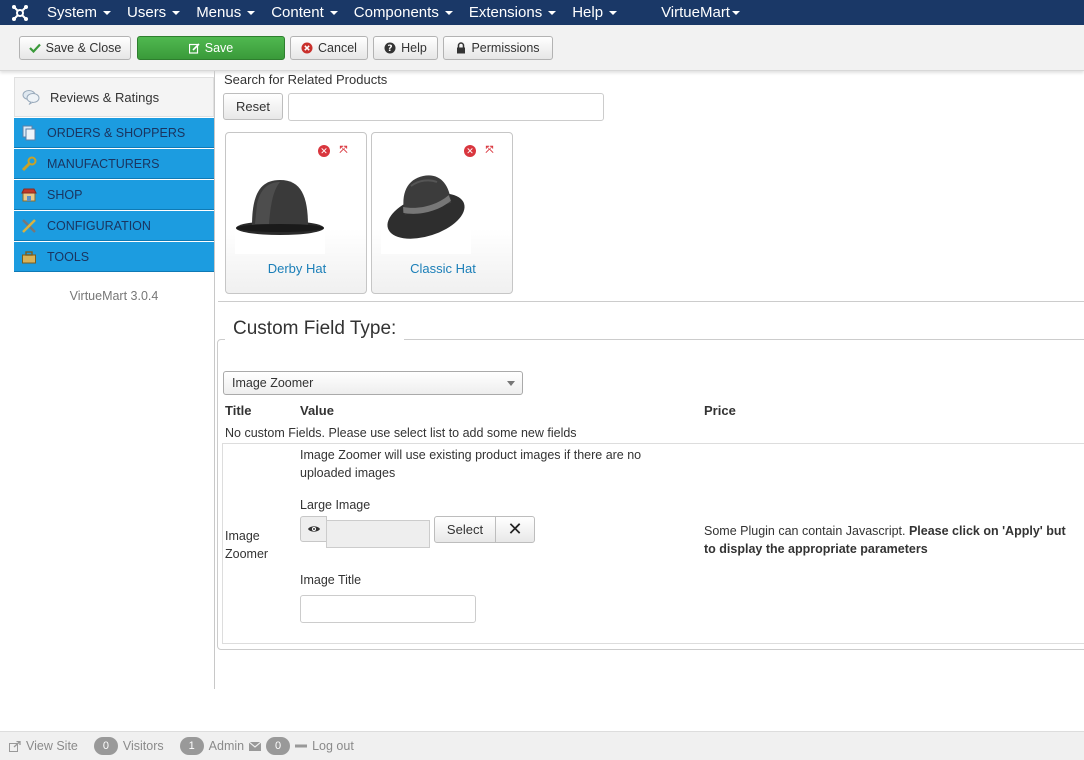  Describe the element at coordinates (29, 256) in the screenshot. I see `toolbox-icon` at that location.